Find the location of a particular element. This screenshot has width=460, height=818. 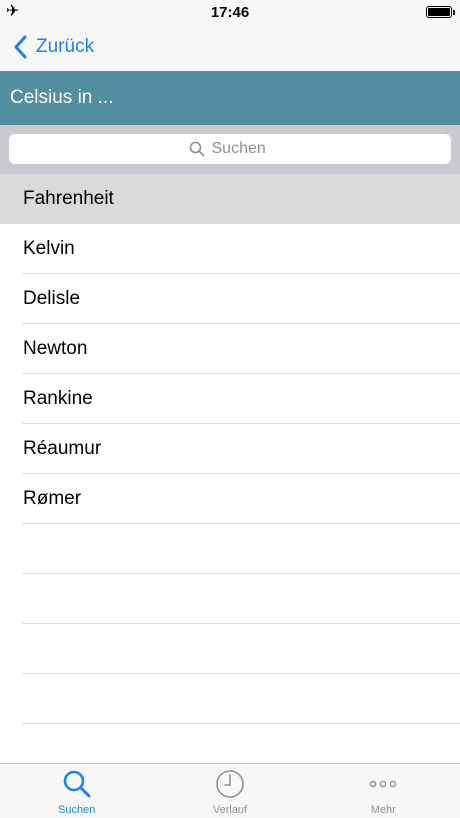

list-item-delisle: Delisle is located at coordinates (230, 299).